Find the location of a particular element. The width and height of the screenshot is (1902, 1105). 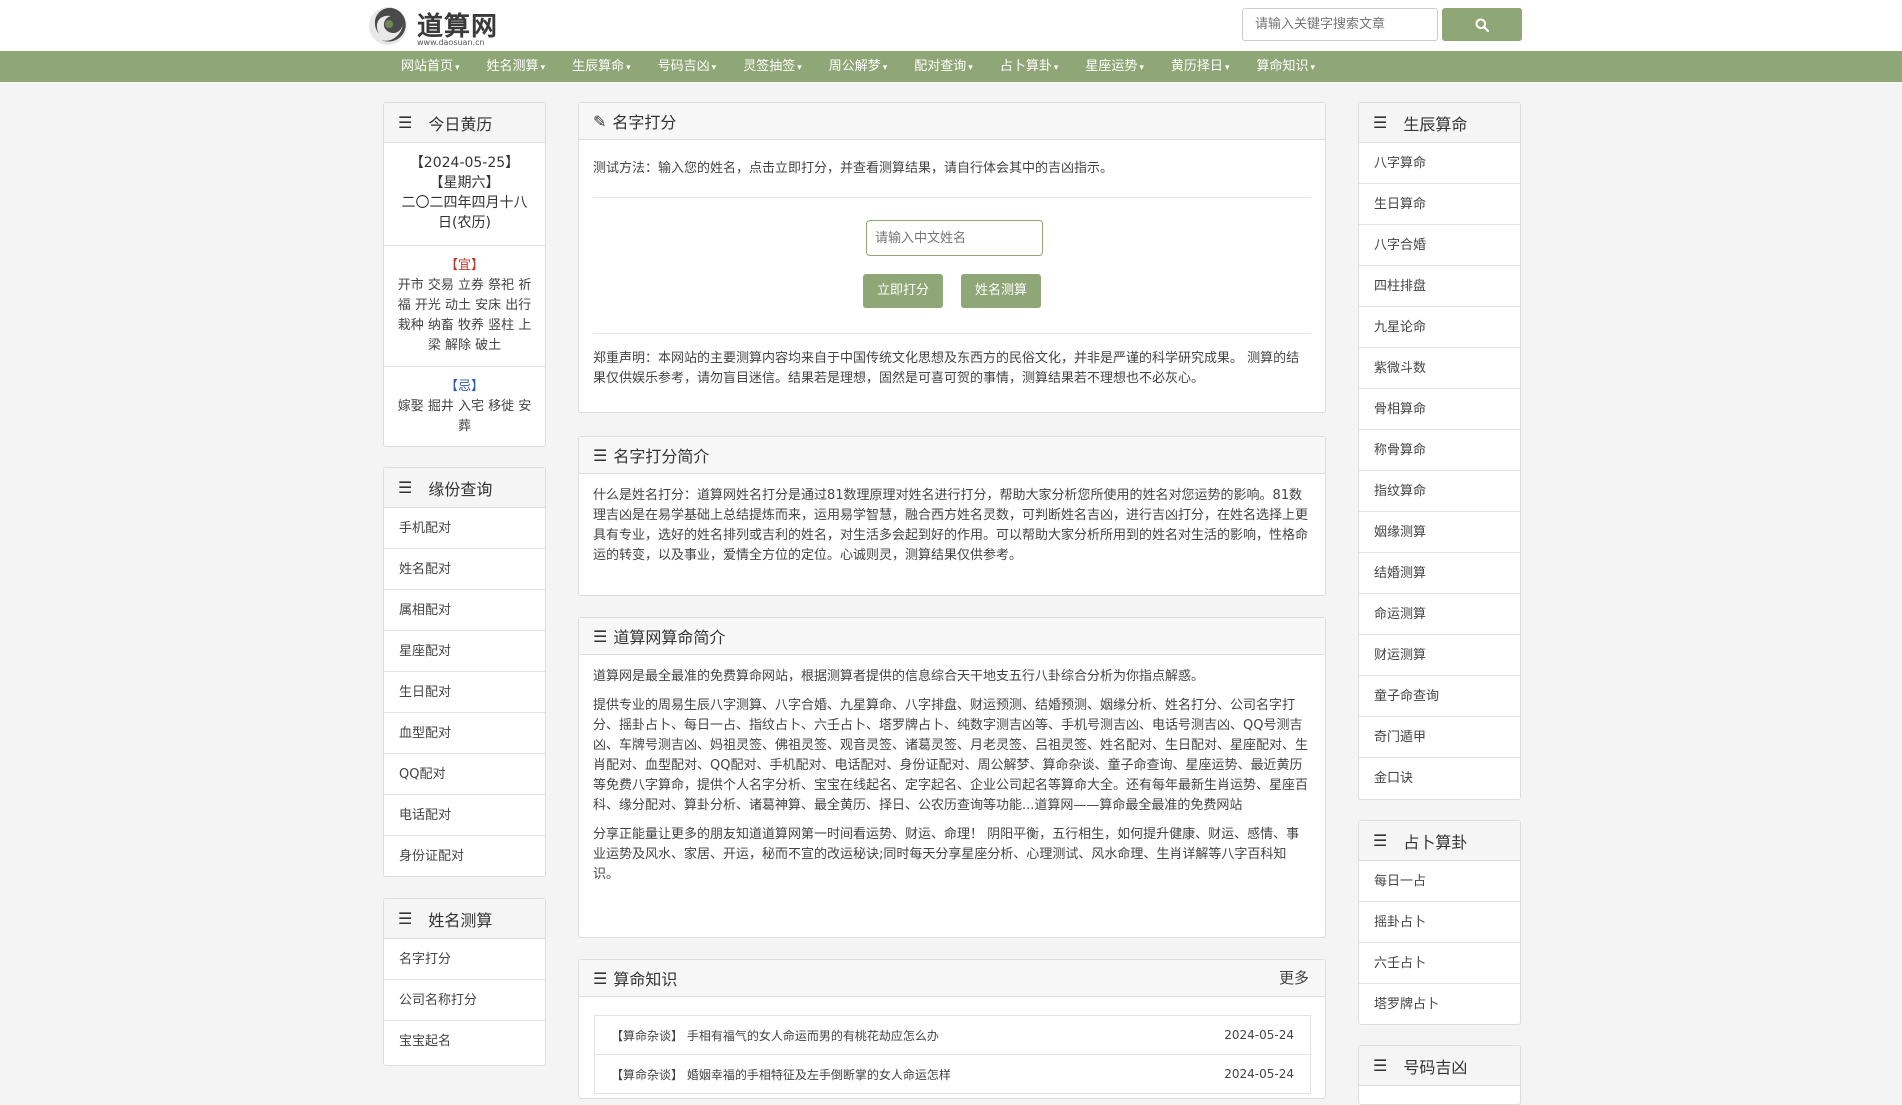

sidebar-item-liuren: 六壬占卜 is located at coordinates (1439, 963).